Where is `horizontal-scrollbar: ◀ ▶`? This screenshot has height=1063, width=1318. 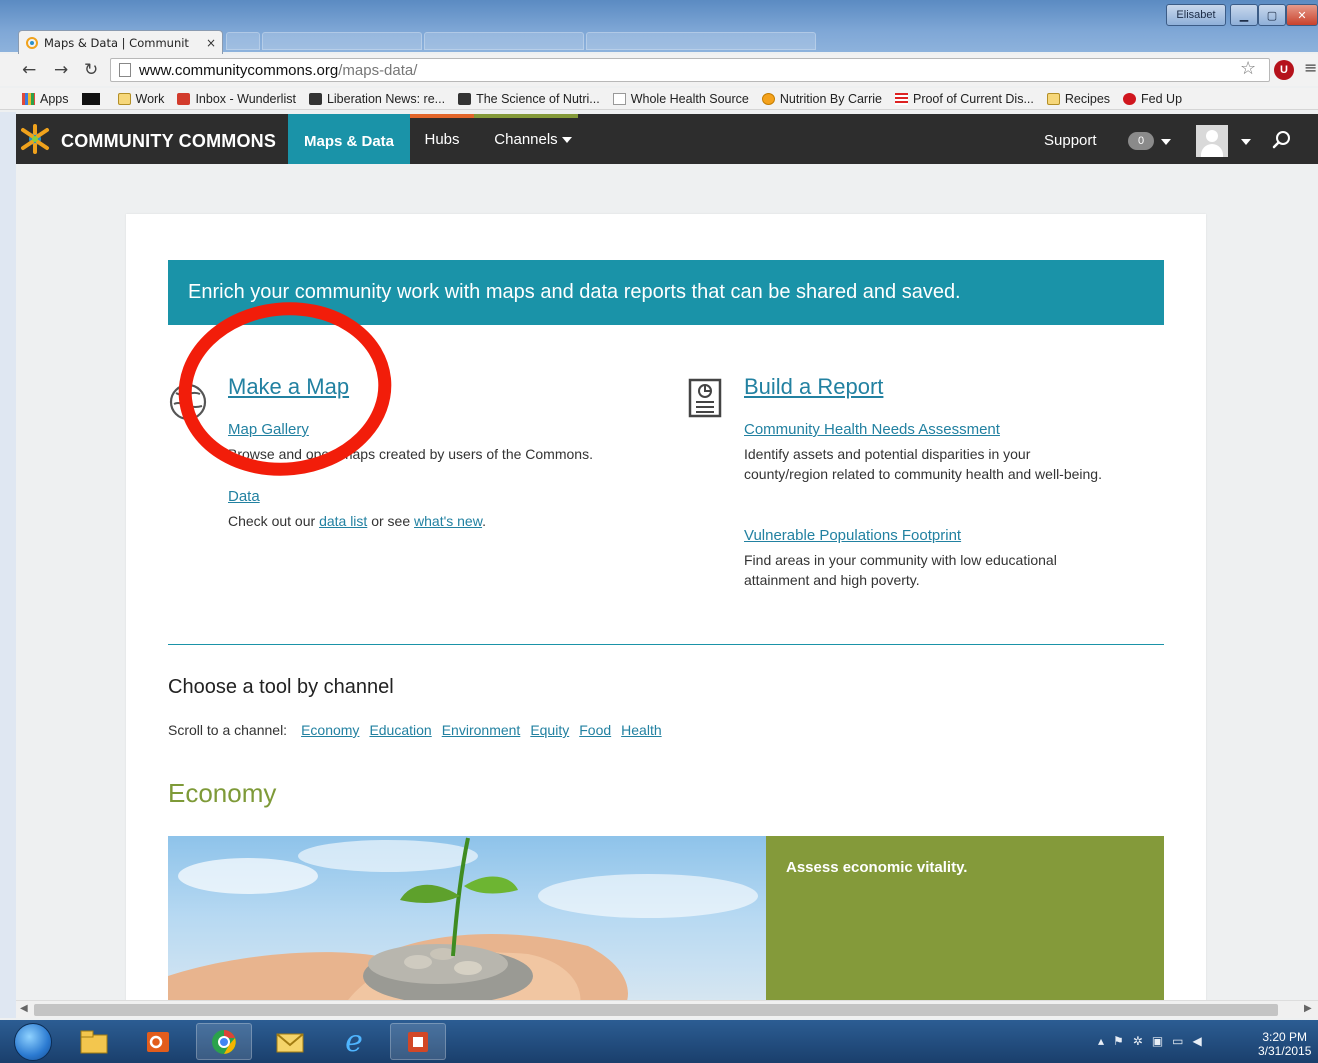
horizontal-scrollbar: ◀ ▶ is located at coordinates (667, 1009).